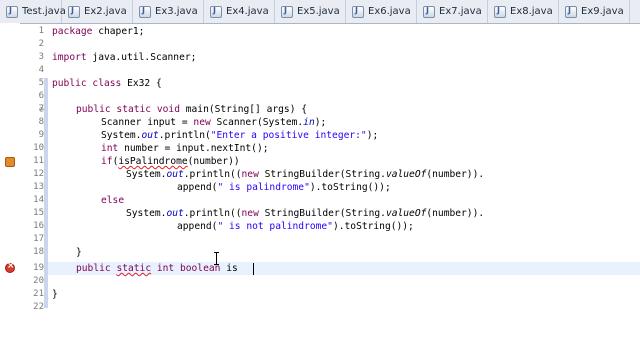 This screenshot has height=360, width=640. I want to click on keyword: public, so click(93, 268).